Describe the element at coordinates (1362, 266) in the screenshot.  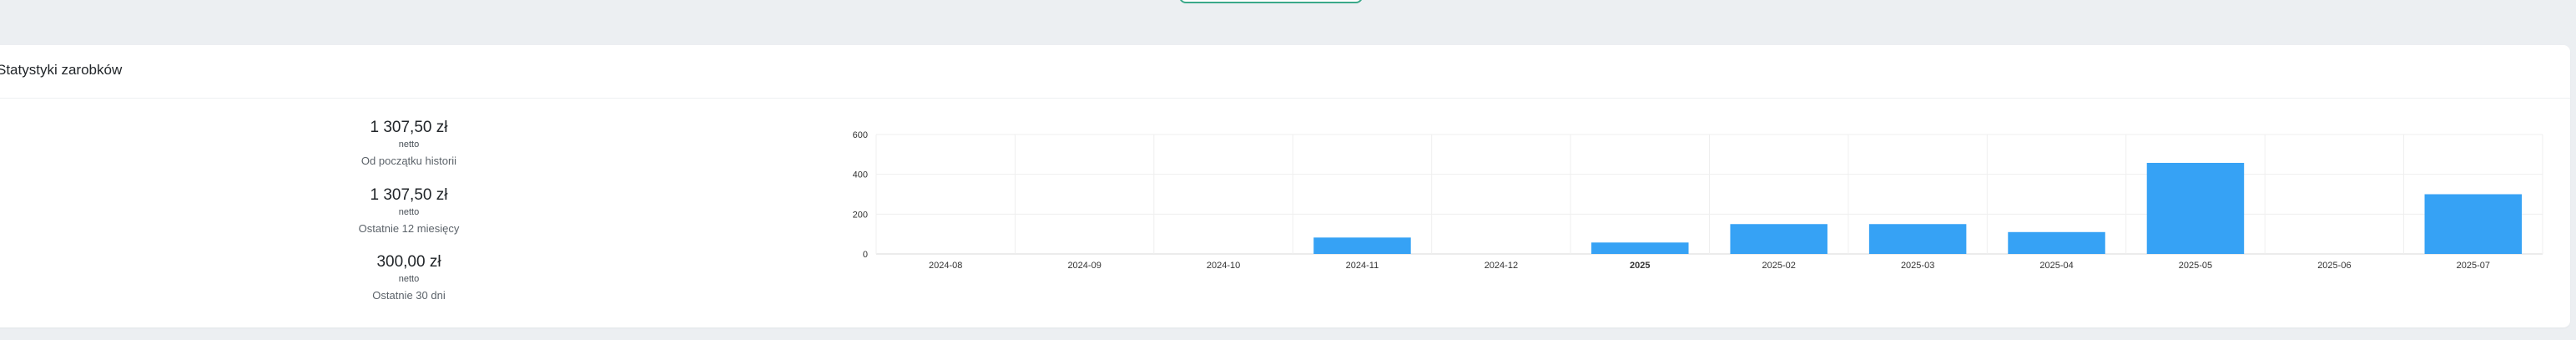
I see `x-tick-label: 2024-11` at that location.